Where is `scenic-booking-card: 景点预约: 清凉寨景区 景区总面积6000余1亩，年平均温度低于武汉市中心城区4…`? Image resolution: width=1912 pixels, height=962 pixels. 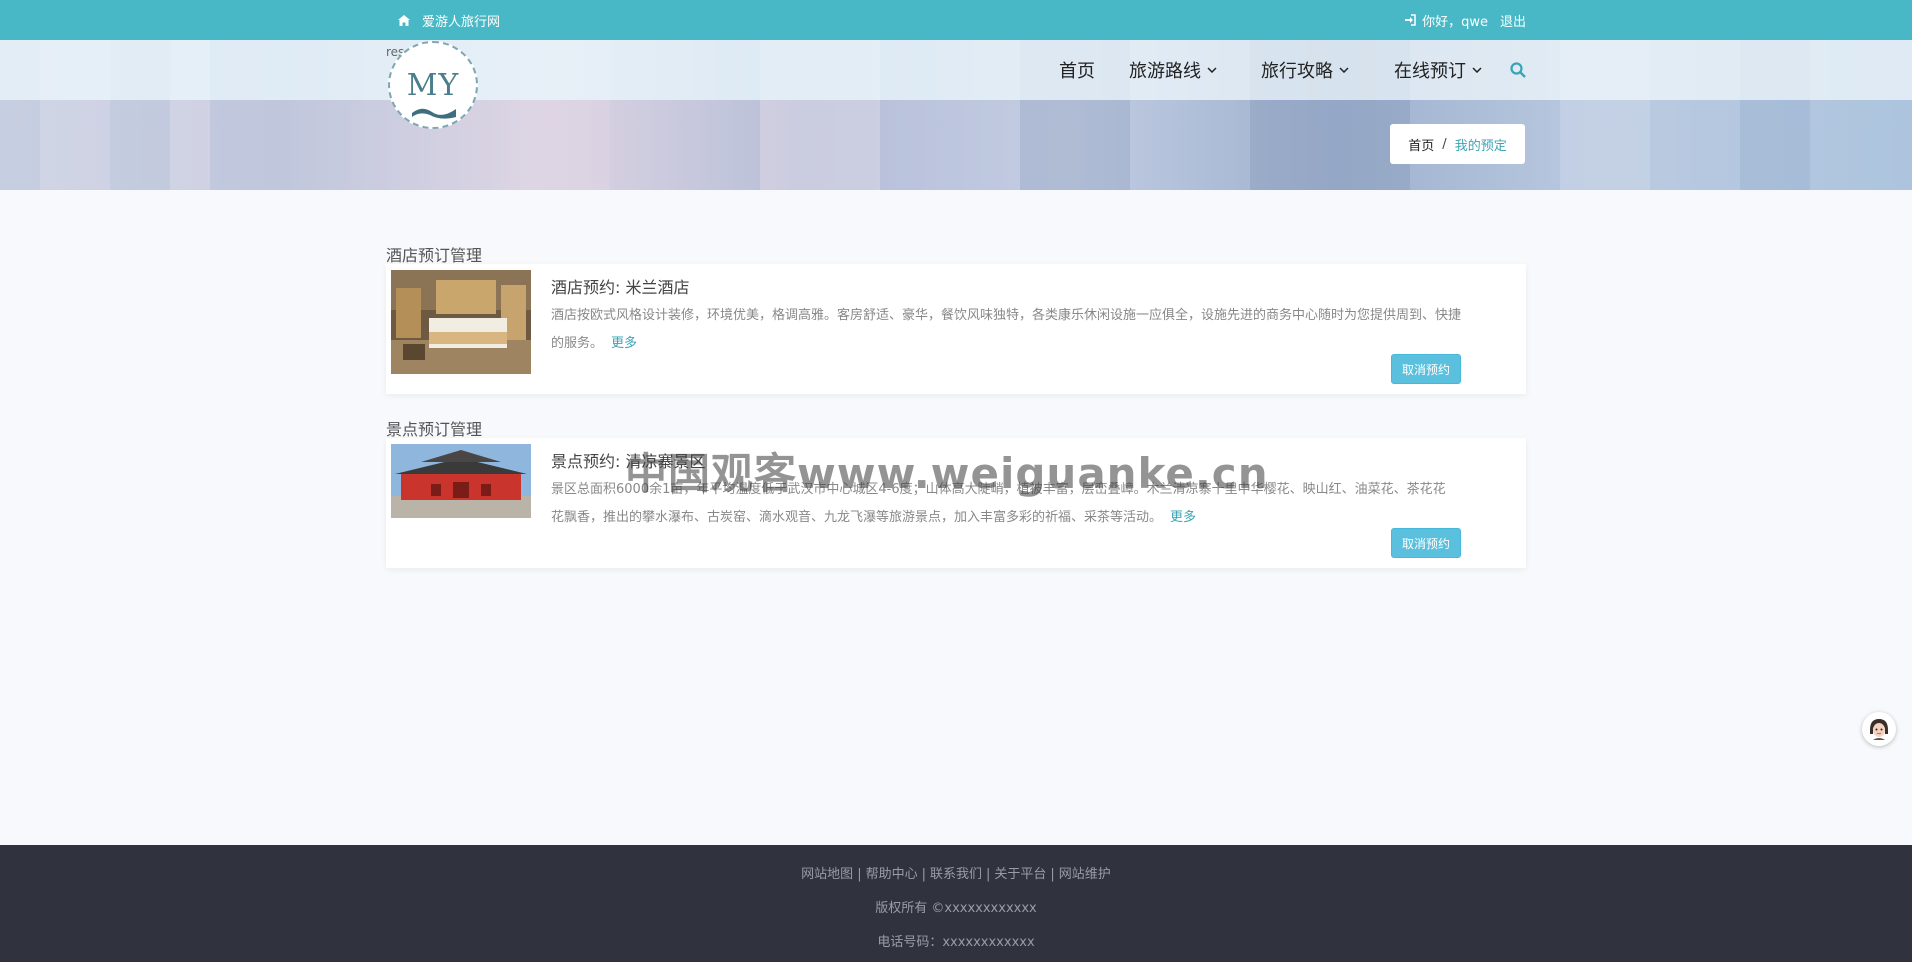
scenic-booking-card: 景点预约: 清凉寨景区 景区总面积6000余1亩，年平均温度低于武汉市中心城区4… is located at coordinates (956, 503).